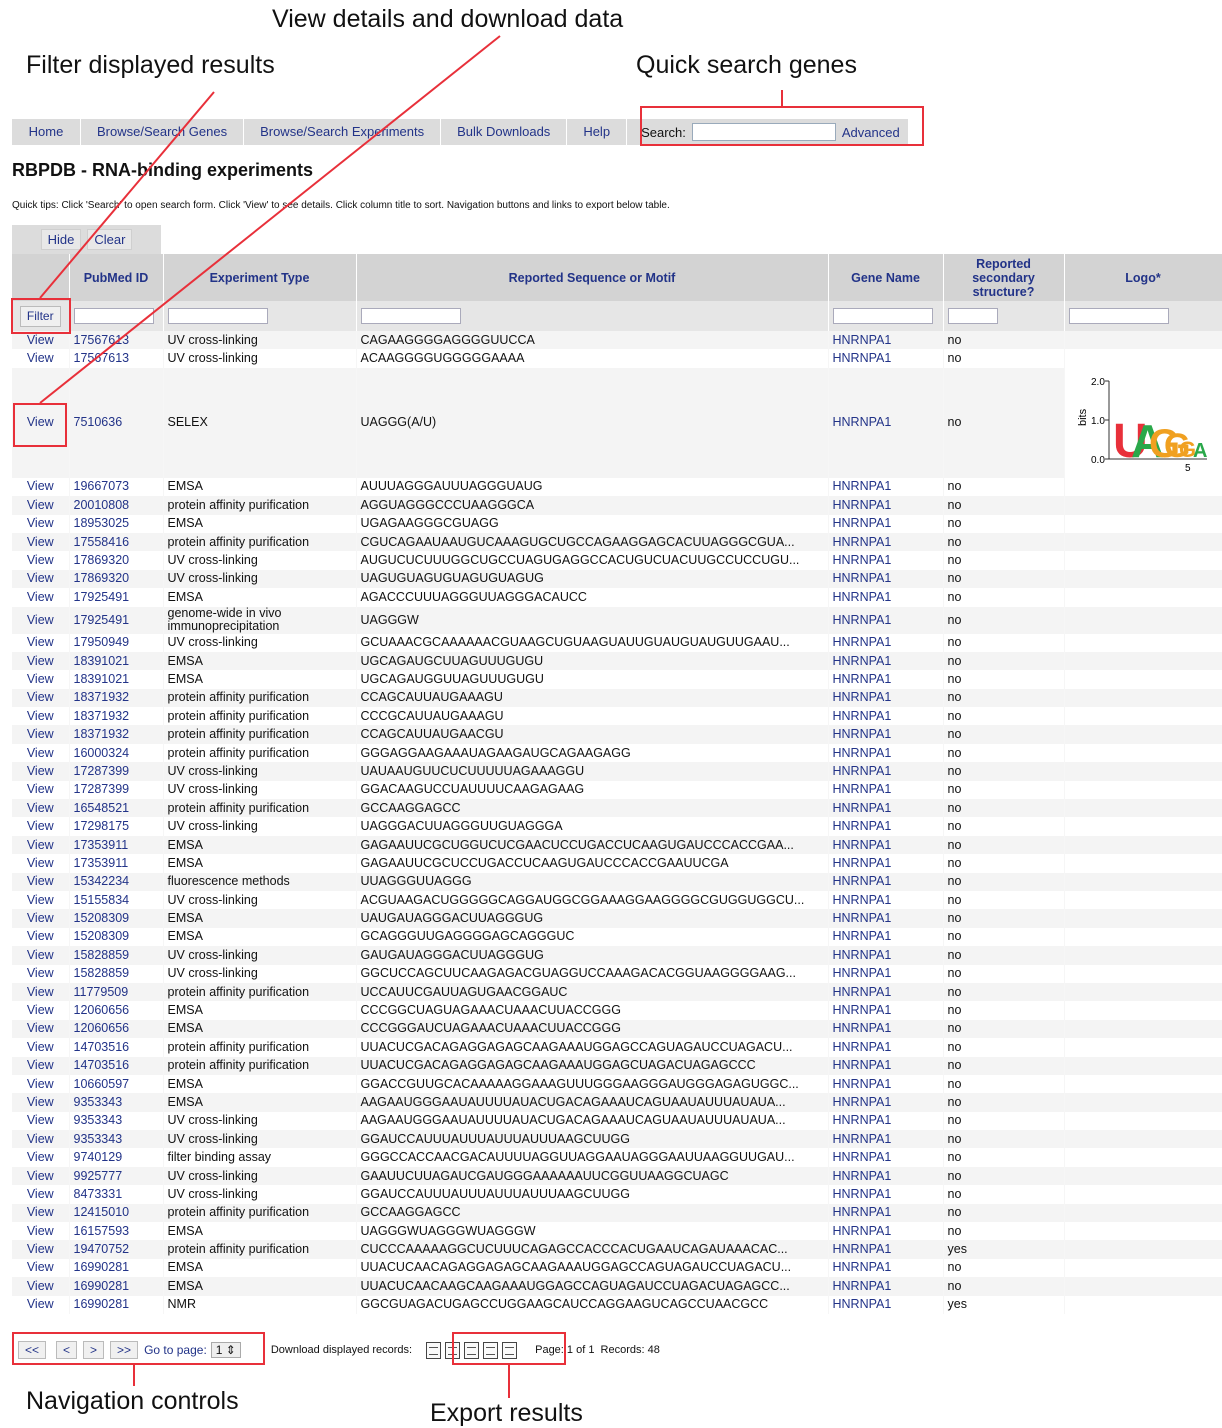  I want to click on filter-structure-input, so click(972, 316).